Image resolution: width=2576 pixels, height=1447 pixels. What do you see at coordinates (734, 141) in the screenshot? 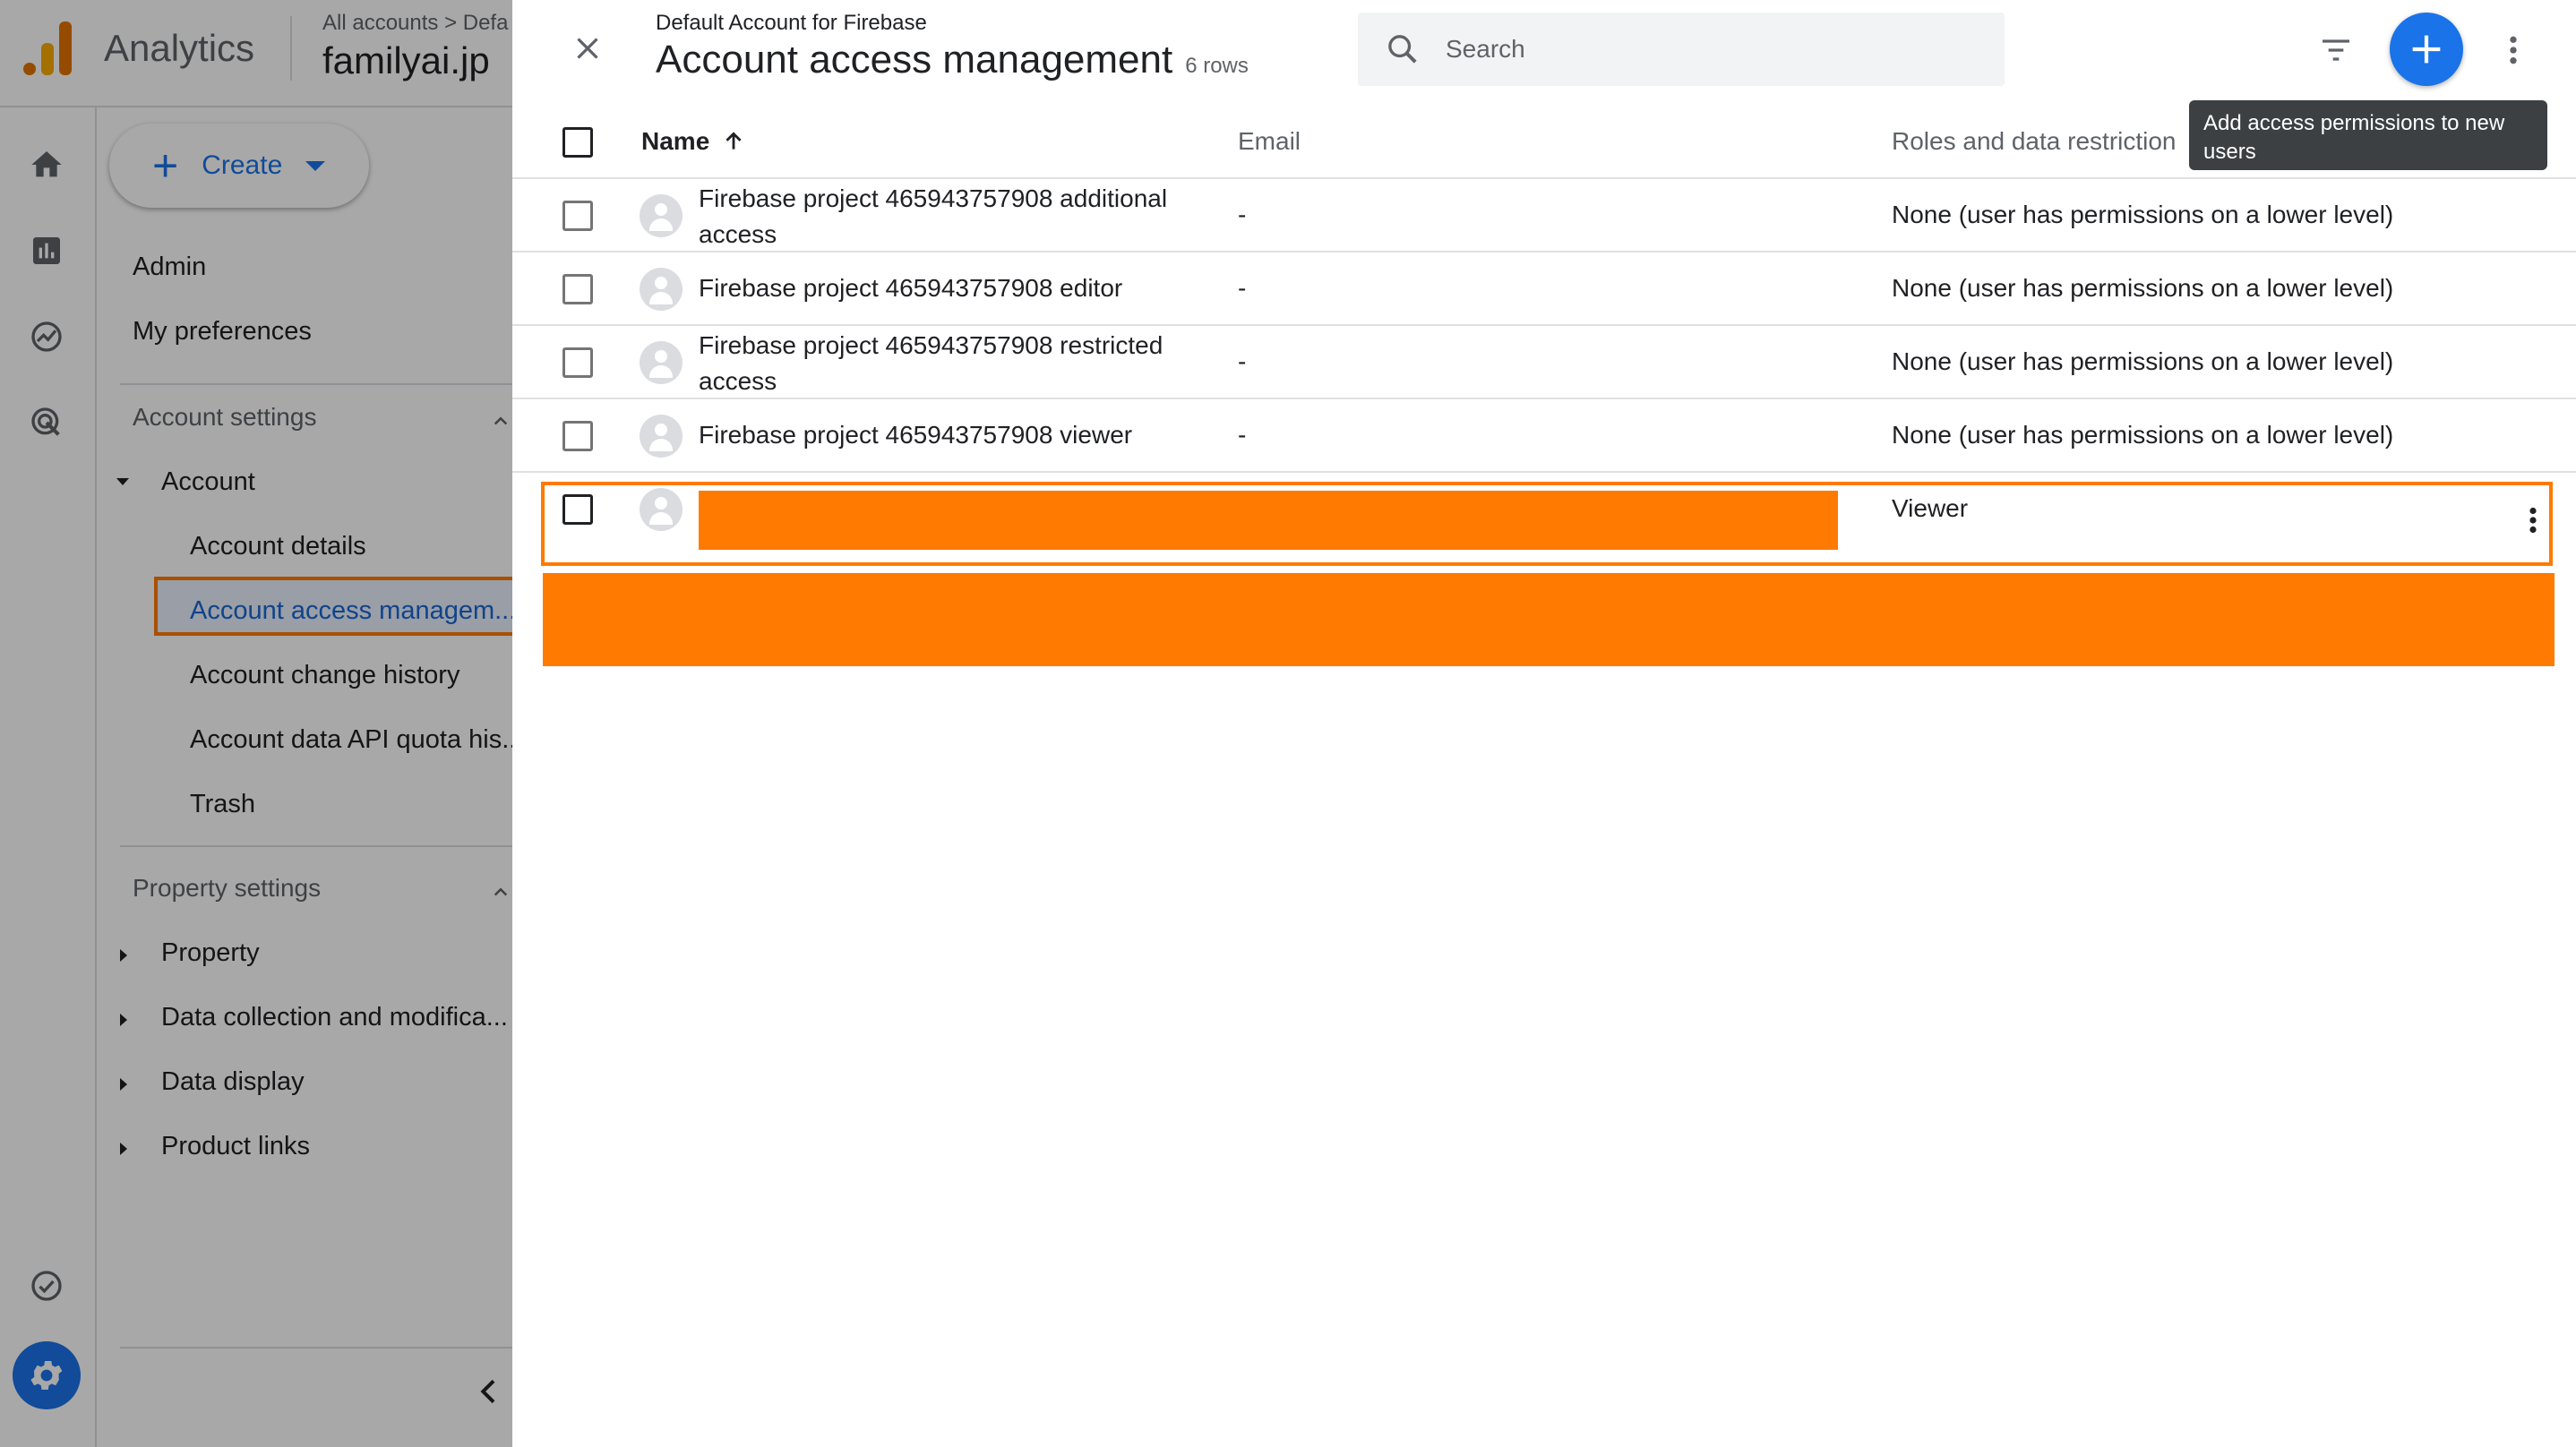
I see `arrow-up-icon` at bounding box center [734, 141].